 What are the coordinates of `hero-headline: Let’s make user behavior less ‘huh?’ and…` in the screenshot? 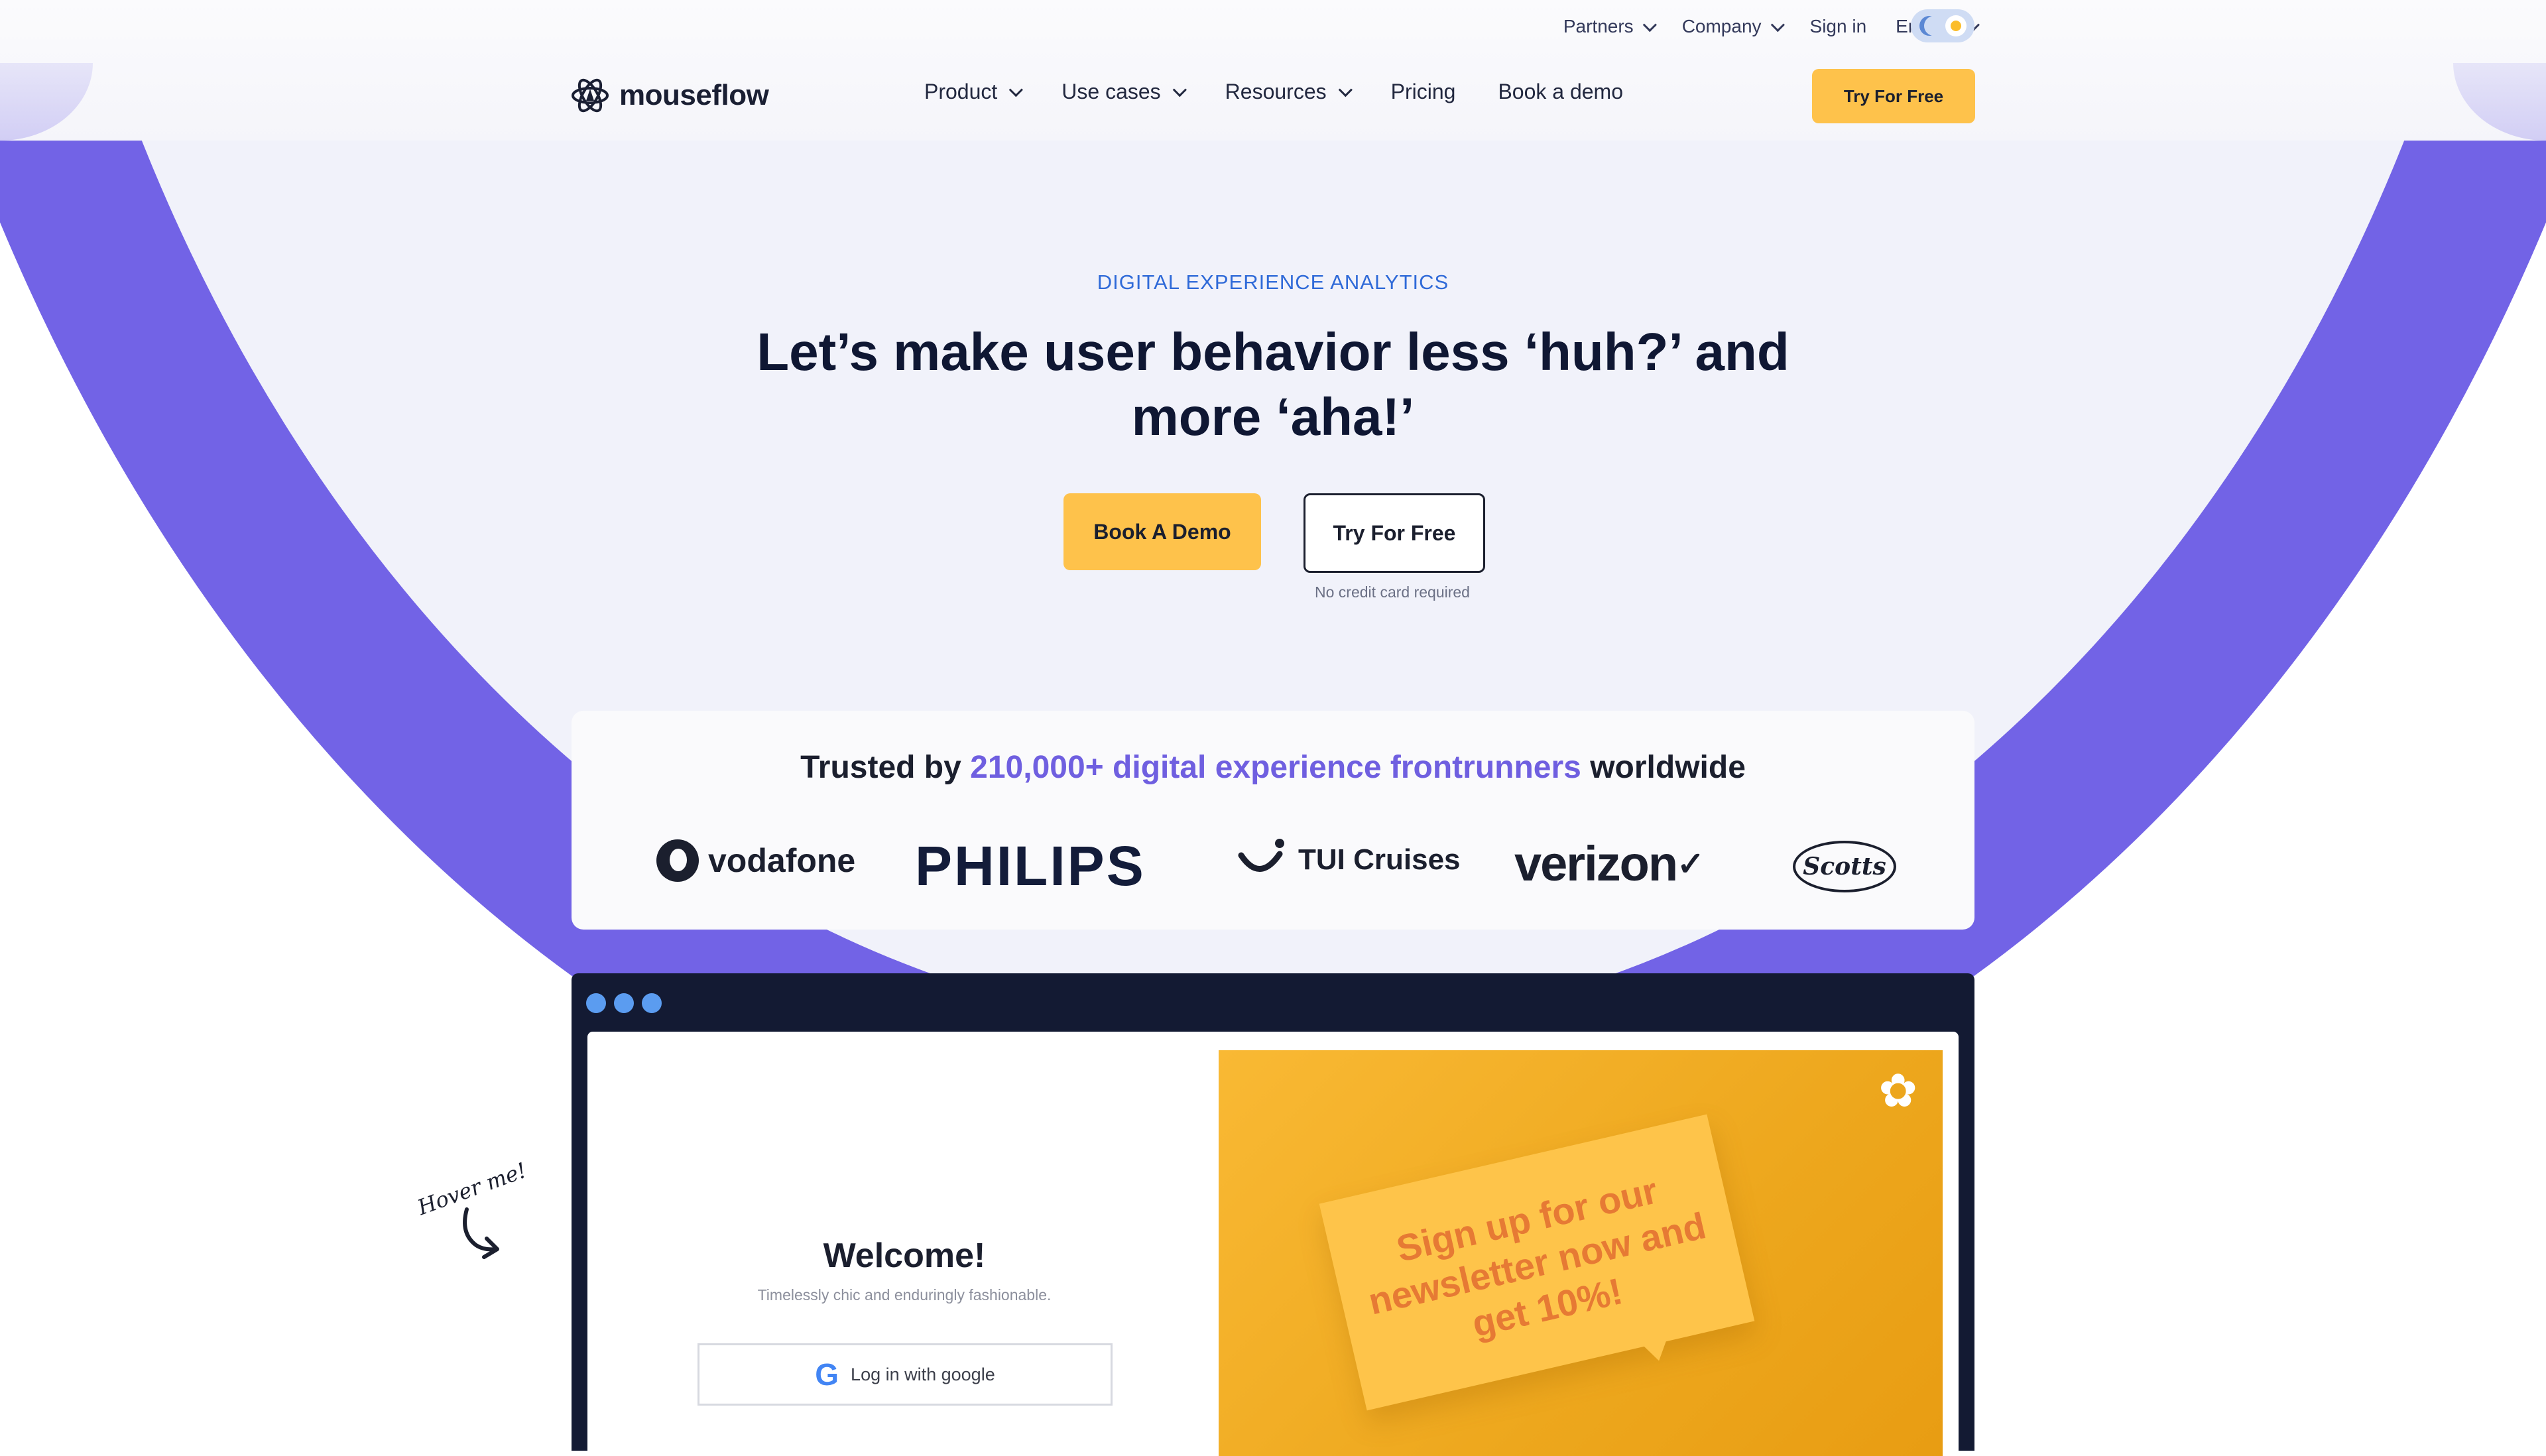 It's located at (1273, 384).